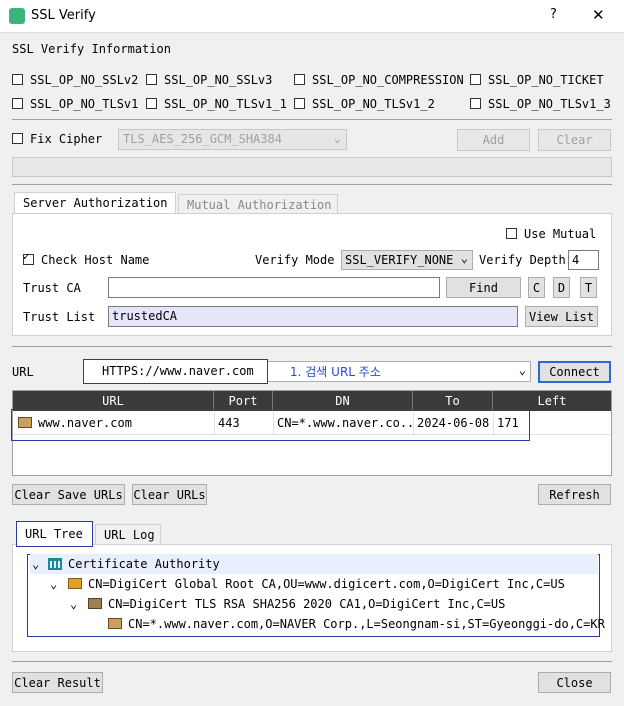  Describe the element at coordinates (258, 204) in the screenshot. I see `tab-mutual-authorization: Mutual Authorization` at that location.